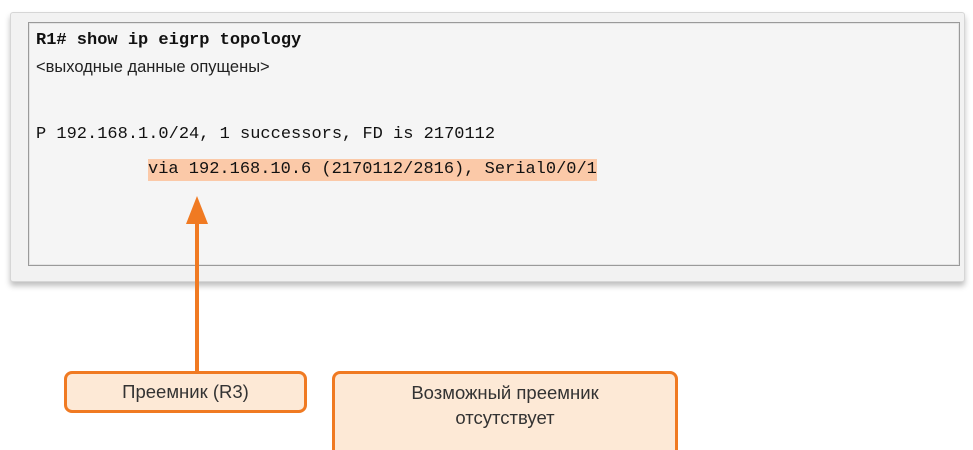 This screenshot has height=450, width=973. What do you see at coordinates (505, 417) in the screenshot?
I see `feasible-successor-label-line2: отсутствует` at bounding box center [505, 417].